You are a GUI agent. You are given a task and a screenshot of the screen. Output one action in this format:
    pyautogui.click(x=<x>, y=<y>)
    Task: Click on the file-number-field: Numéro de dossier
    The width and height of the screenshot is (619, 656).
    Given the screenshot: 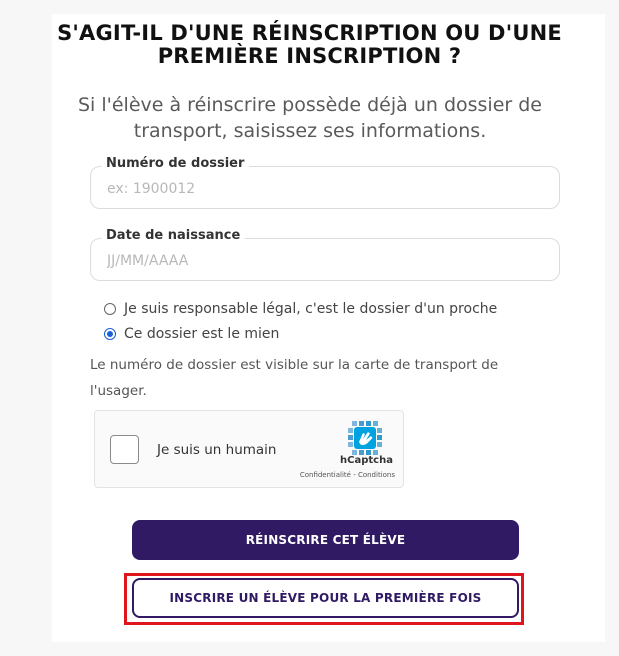 What is the action you would take?
    pyautogui.click(x=325, y=182)
    